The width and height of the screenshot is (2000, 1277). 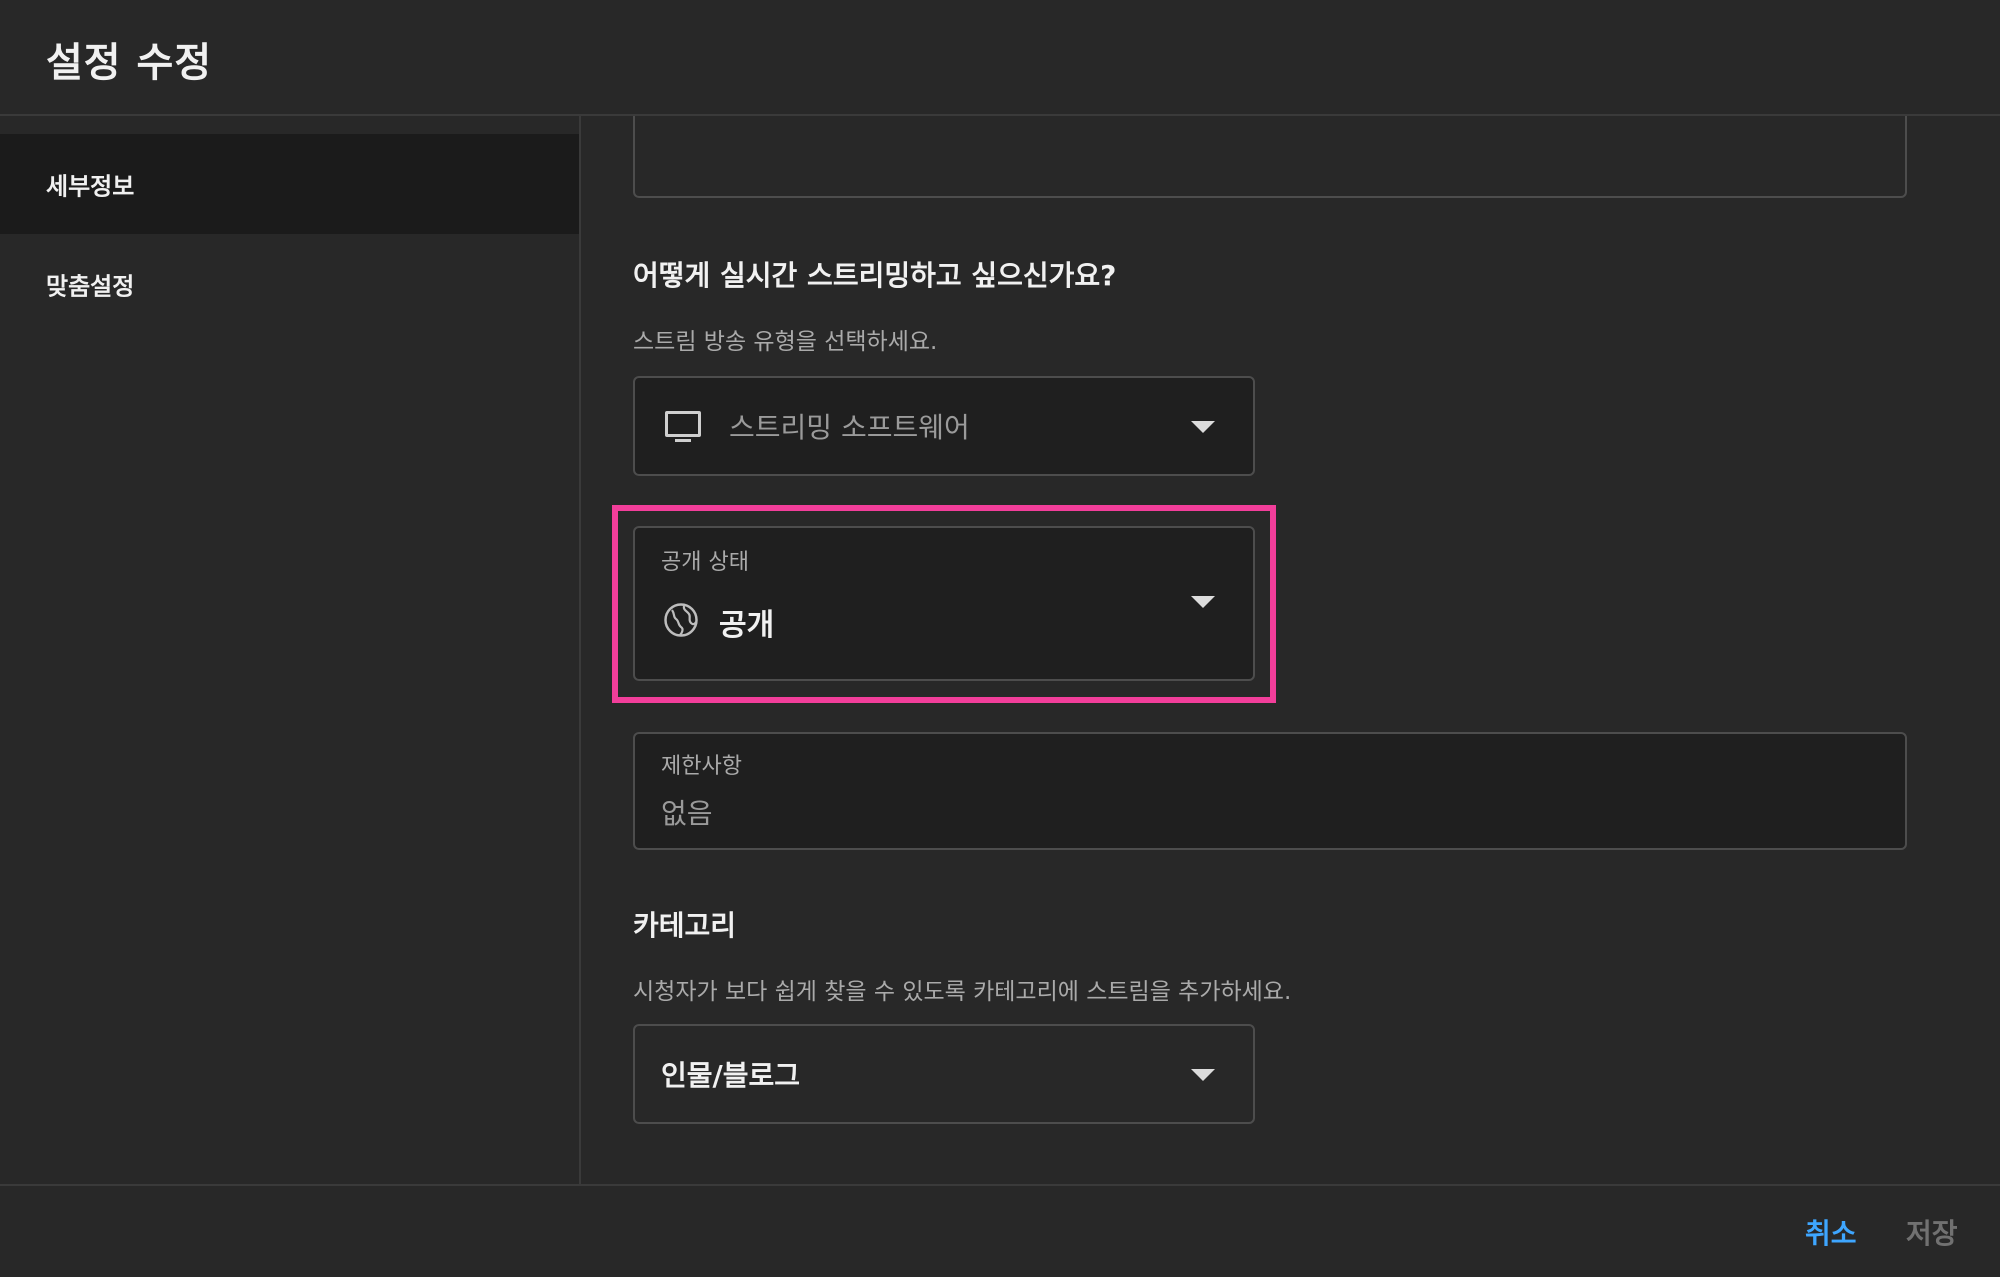 I want to click on restrictions-caption: 제한사항, so click(x=701, y=766).